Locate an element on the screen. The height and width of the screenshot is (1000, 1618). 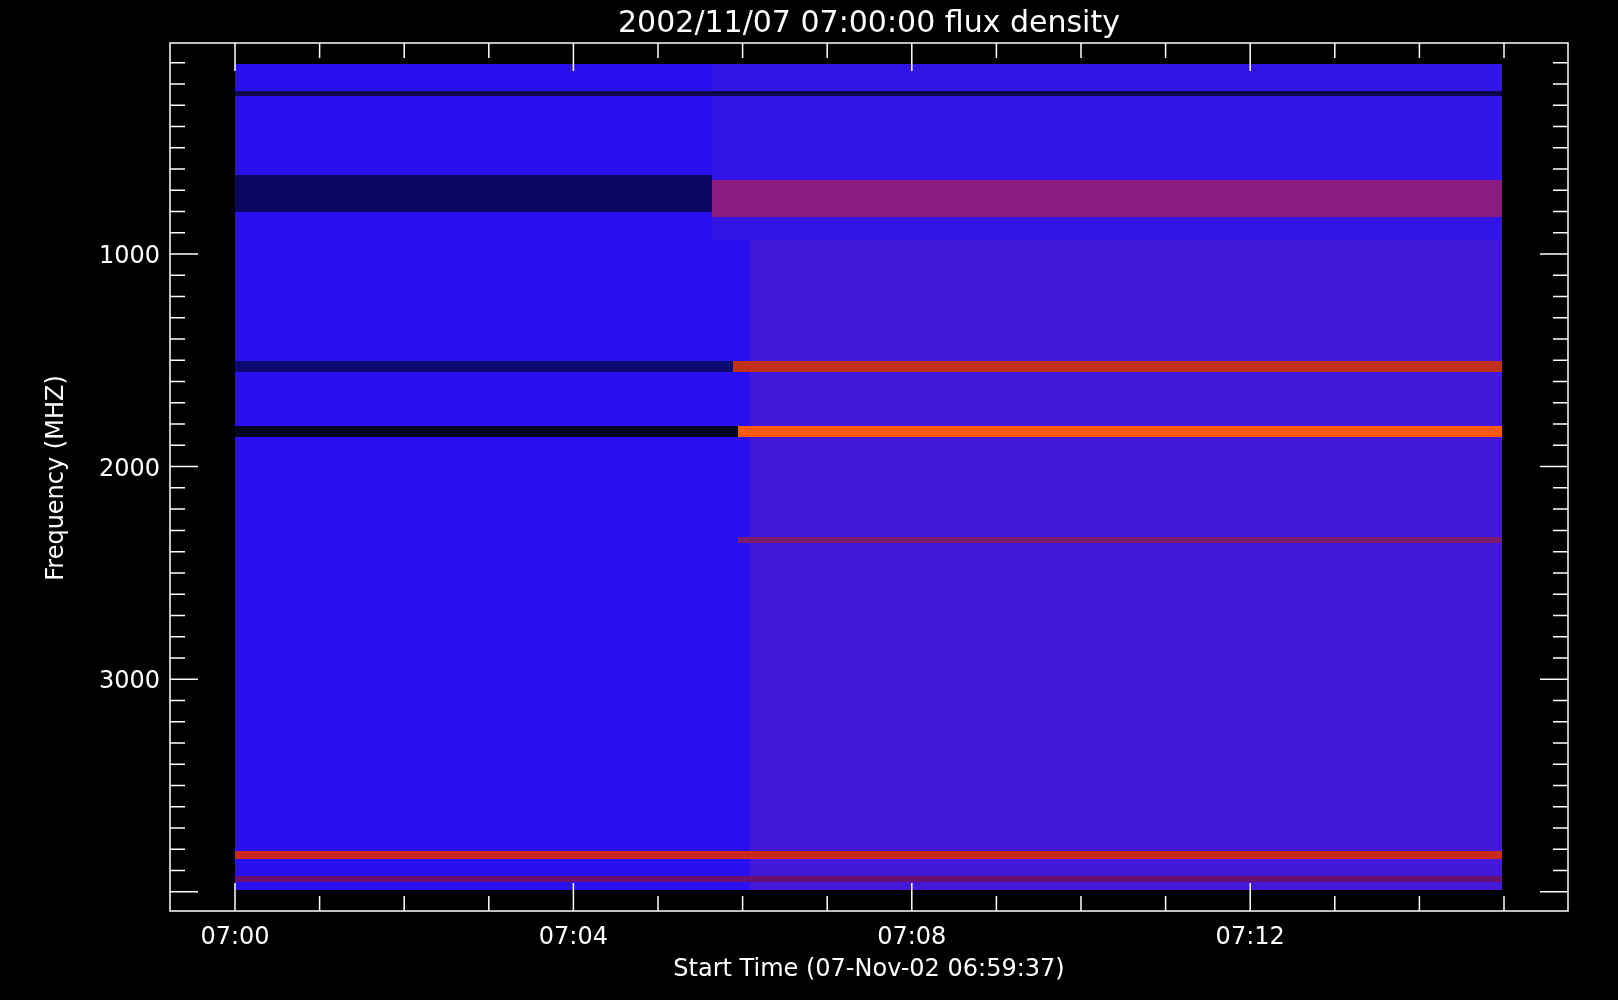
axis-label: Frequency (MHZ) is located at coordinates (55, 478).